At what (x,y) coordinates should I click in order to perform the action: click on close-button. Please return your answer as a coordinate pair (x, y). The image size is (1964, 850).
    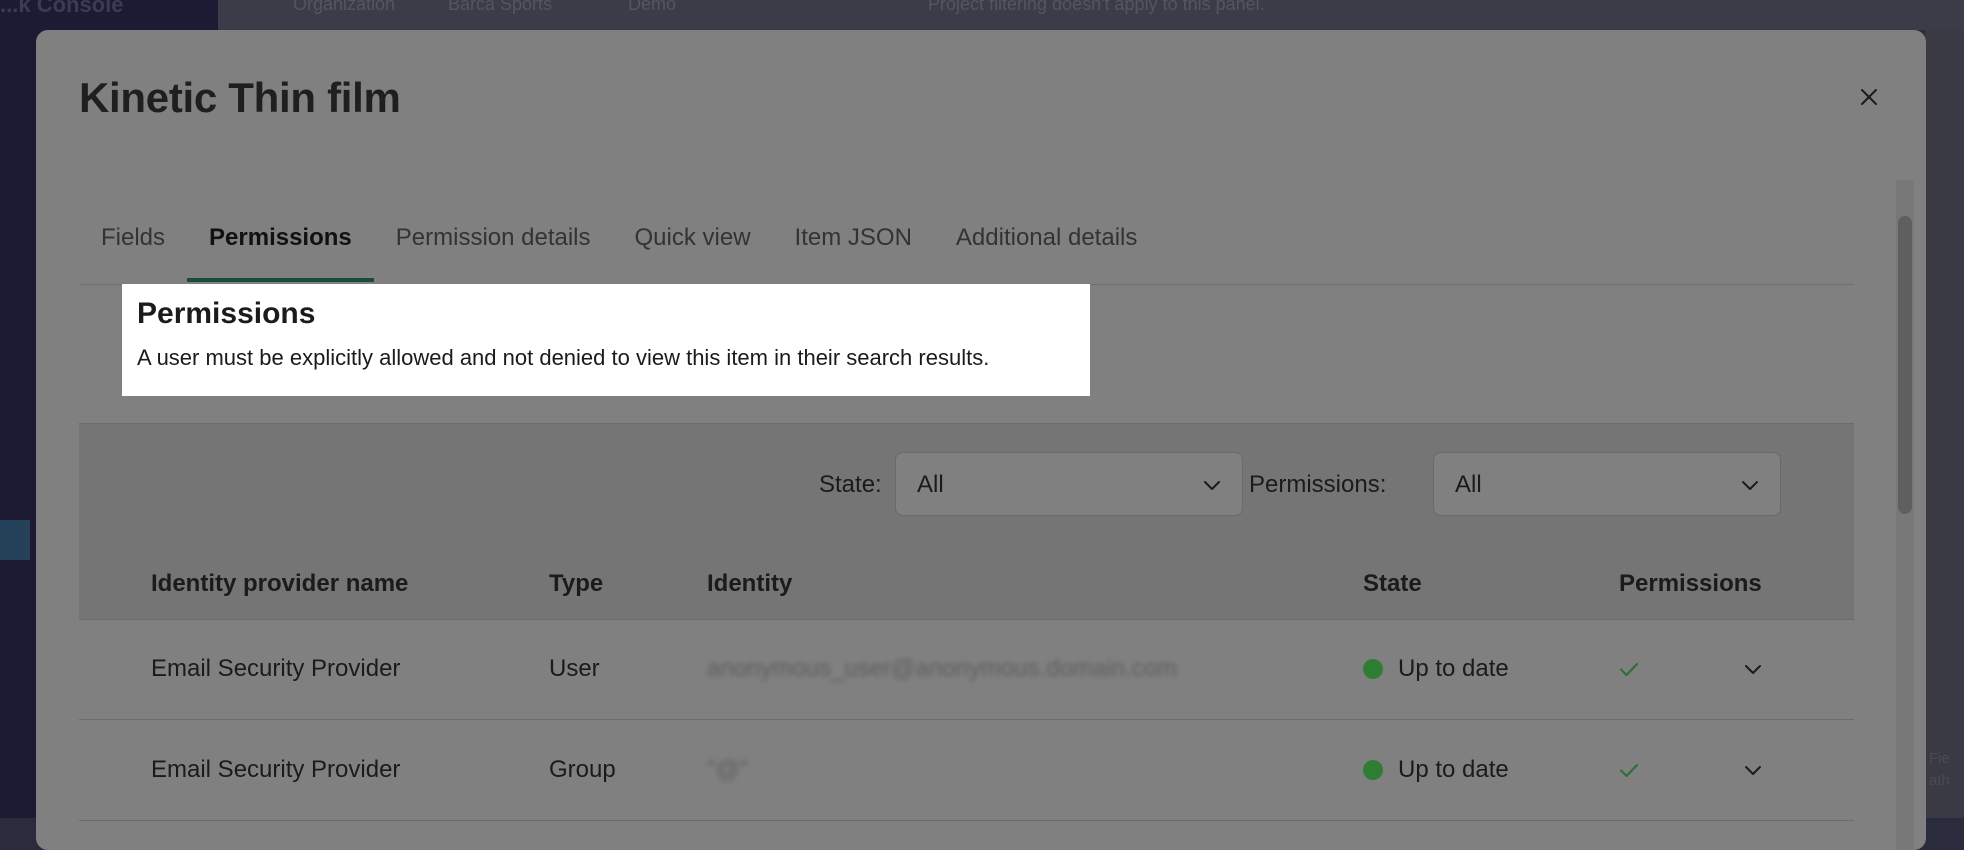
    Looking at the image, I should click on (1869, 97).